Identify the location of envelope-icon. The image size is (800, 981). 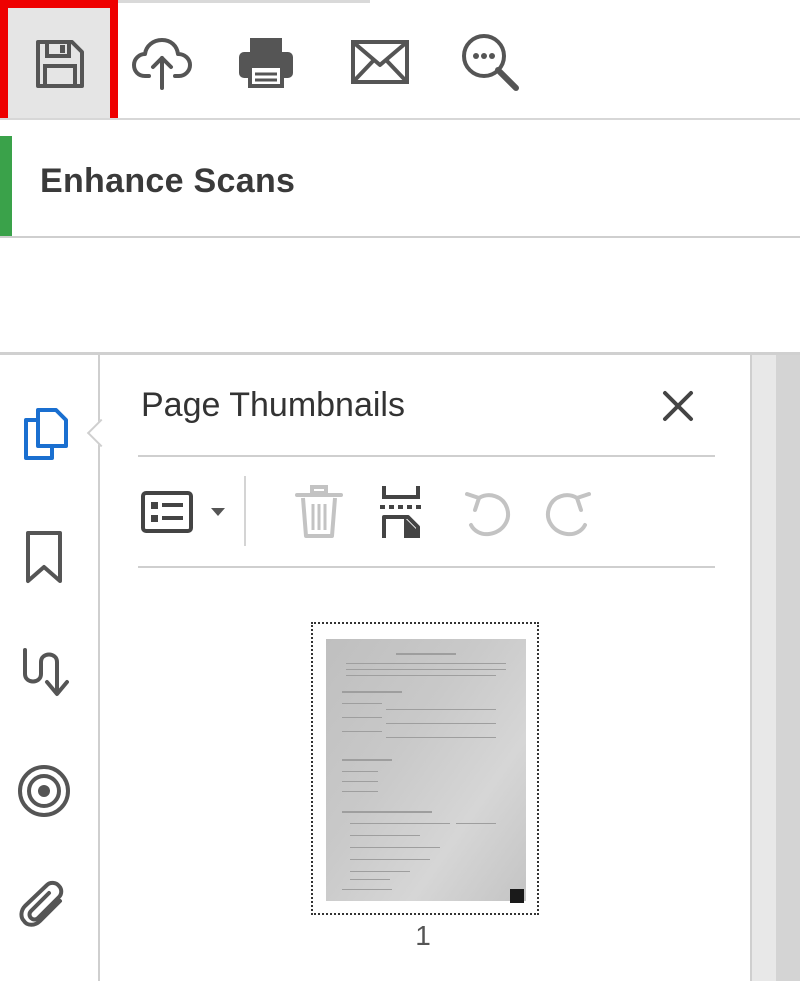
(380, 62).